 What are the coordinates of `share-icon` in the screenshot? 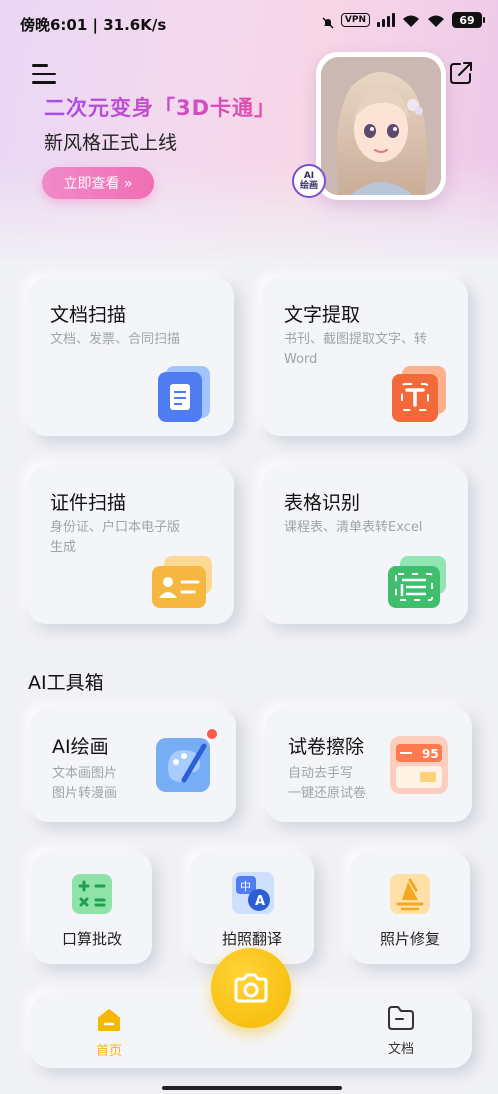 It's located at (461, 73).